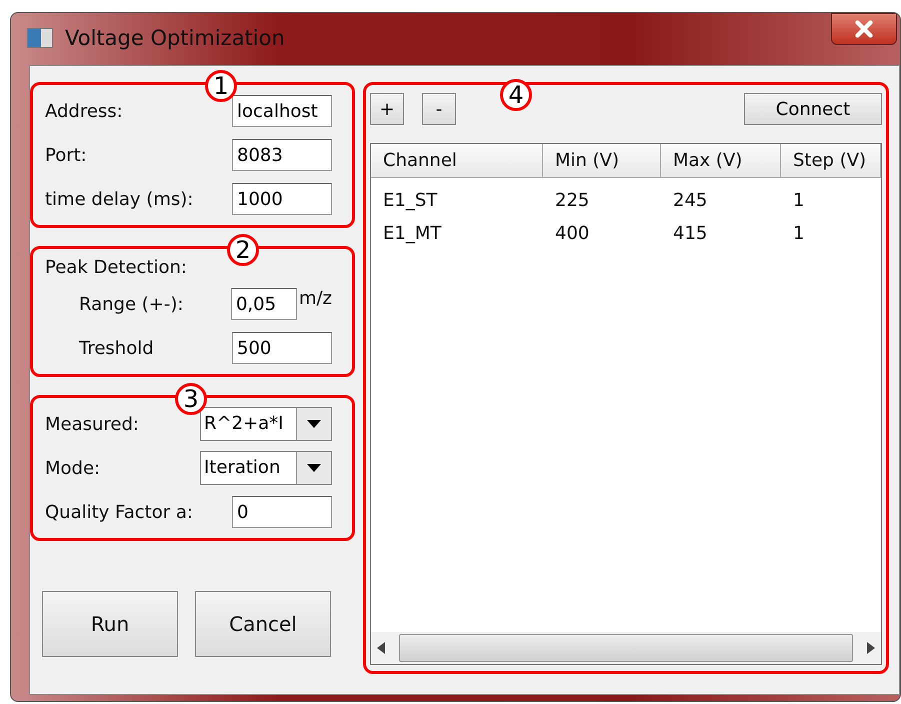 The height and width of the screenshot is (704, 901). I want to click on table-cell-text: 225, so click(572, 201).